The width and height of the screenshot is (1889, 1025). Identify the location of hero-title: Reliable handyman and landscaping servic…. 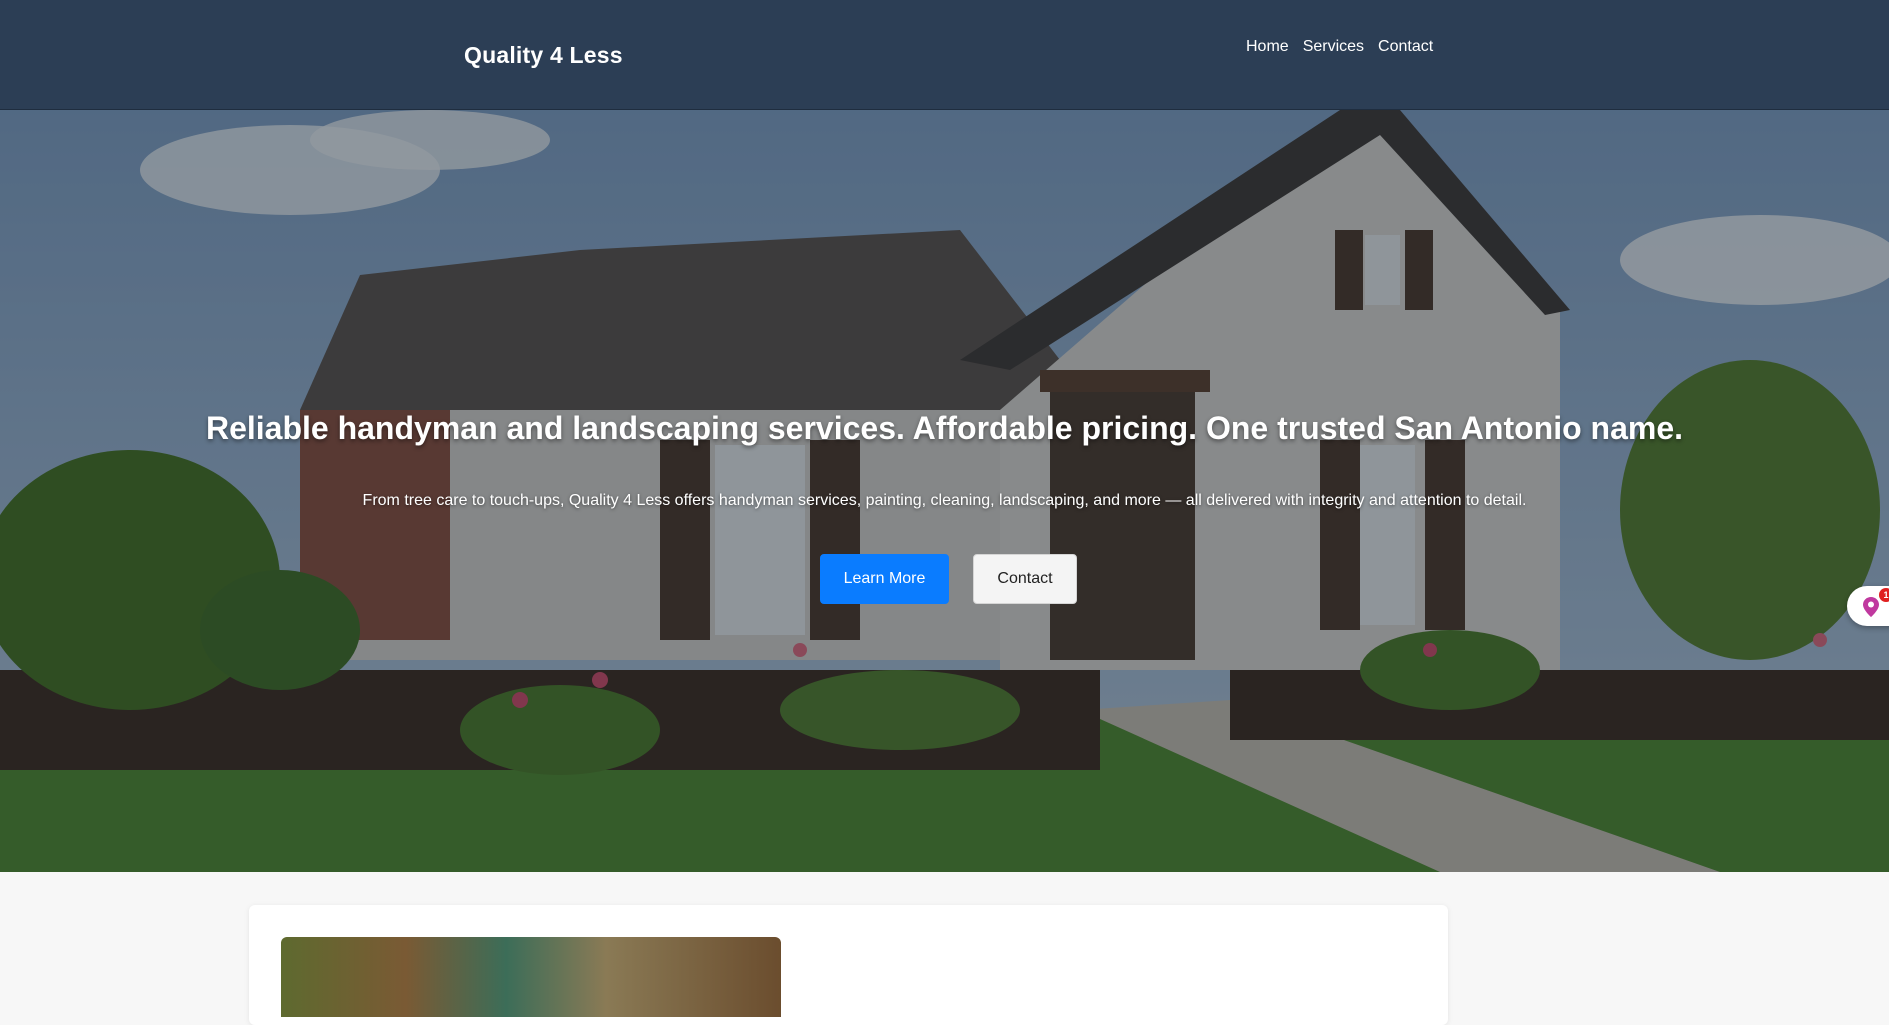
(944, 428).